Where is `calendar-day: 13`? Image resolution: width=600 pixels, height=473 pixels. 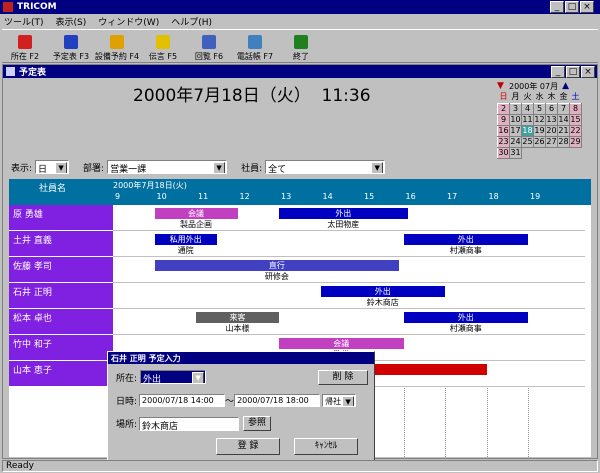 calendar-day: 13 is located at coordinates (551, 119).